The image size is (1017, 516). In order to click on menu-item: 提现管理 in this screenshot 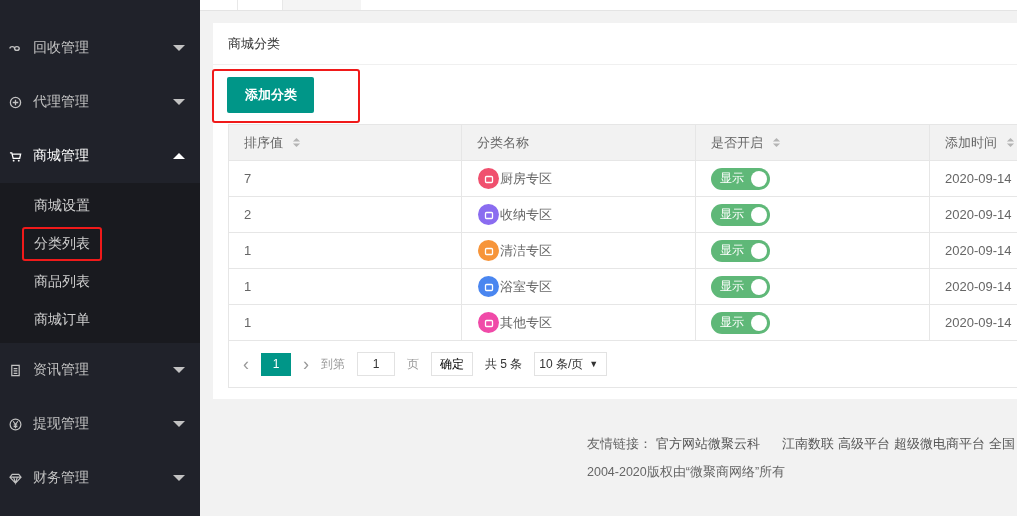, I will do `click(100, 424)`.